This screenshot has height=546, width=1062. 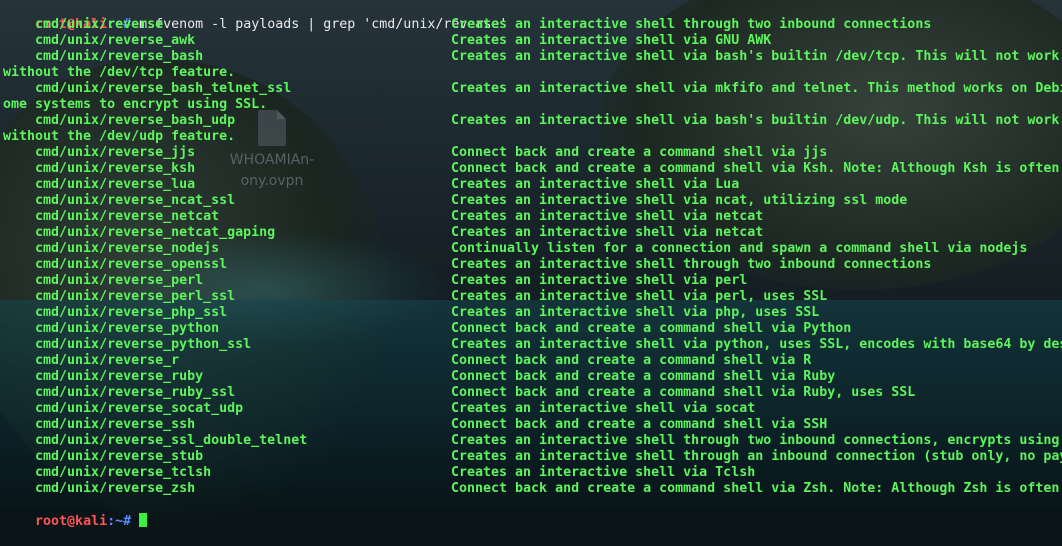 I want to click on payload-name: cmd/unix/reverse_php_ssl, so click(x=115, y=312).